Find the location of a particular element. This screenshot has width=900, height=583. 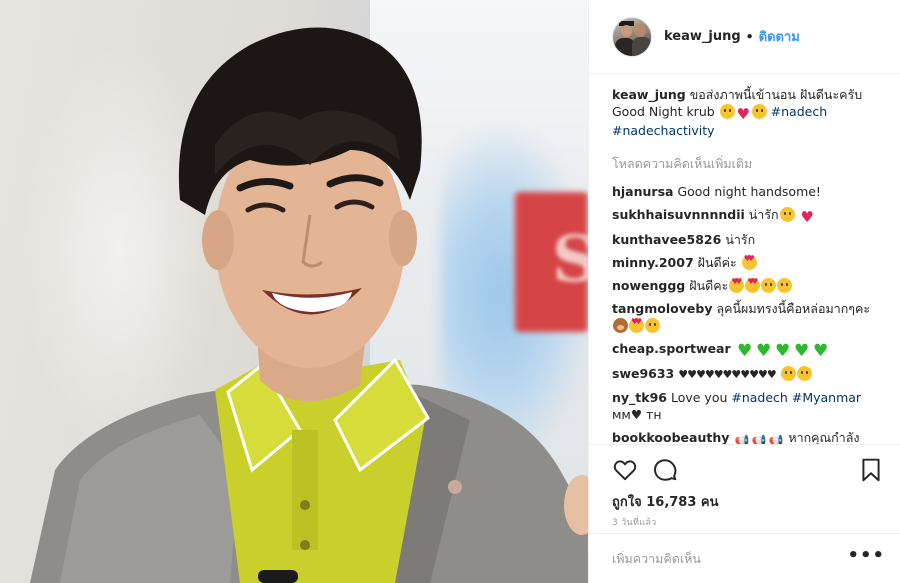

comment-username: kunthavee5826 is located at coordinates (666, 239).